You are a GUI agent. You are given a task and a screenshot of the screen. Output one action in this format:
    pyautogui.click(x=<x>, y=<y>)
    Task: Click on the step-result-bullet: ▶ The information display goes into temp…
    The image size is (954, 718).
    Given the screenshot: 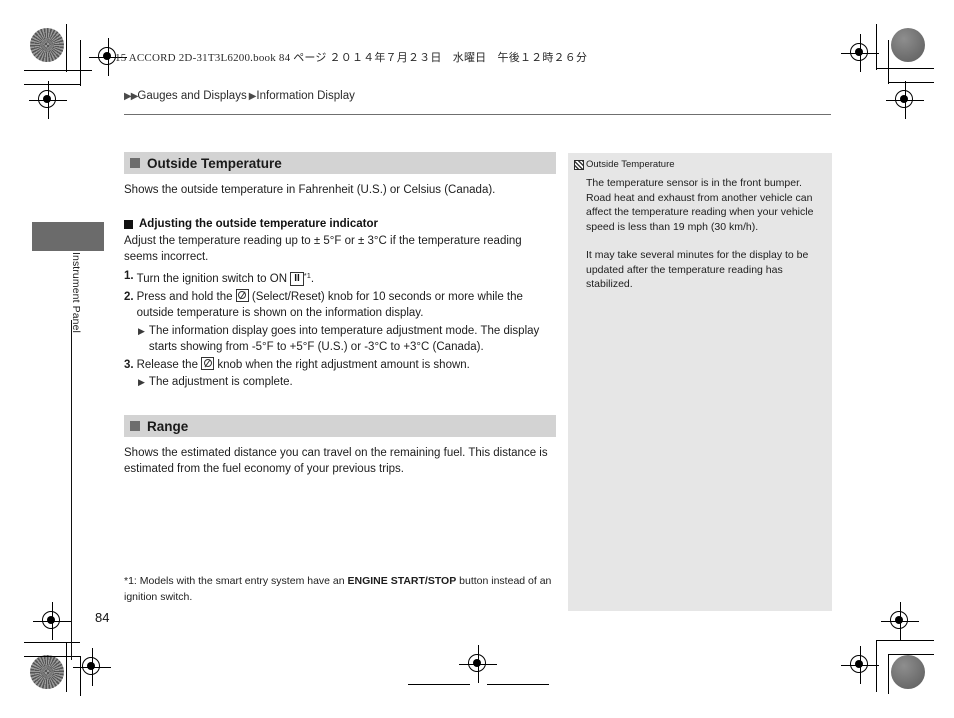 What is the action you would take?
    pyautogui.click(x=347, y=339)
    